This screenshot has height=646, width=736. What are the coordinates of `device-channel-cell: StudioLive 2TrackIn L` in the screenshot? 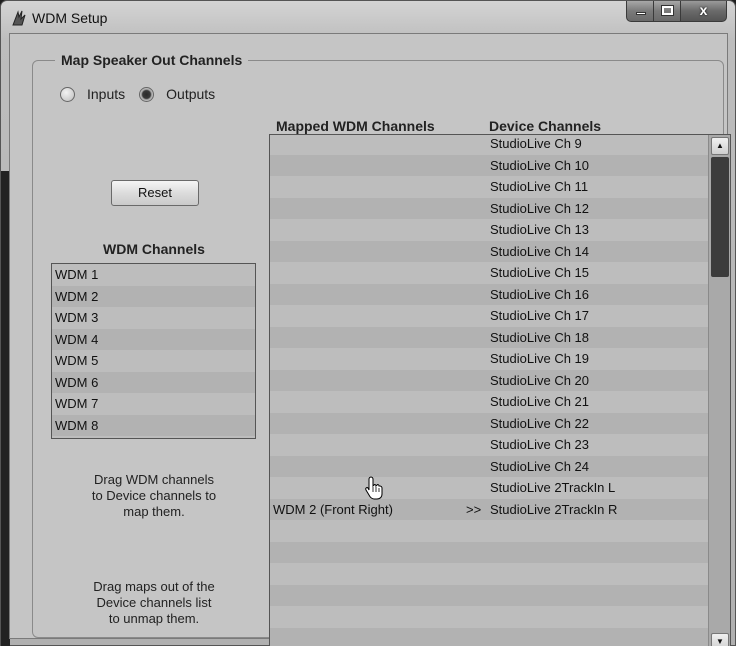 It's located at (552, 487).